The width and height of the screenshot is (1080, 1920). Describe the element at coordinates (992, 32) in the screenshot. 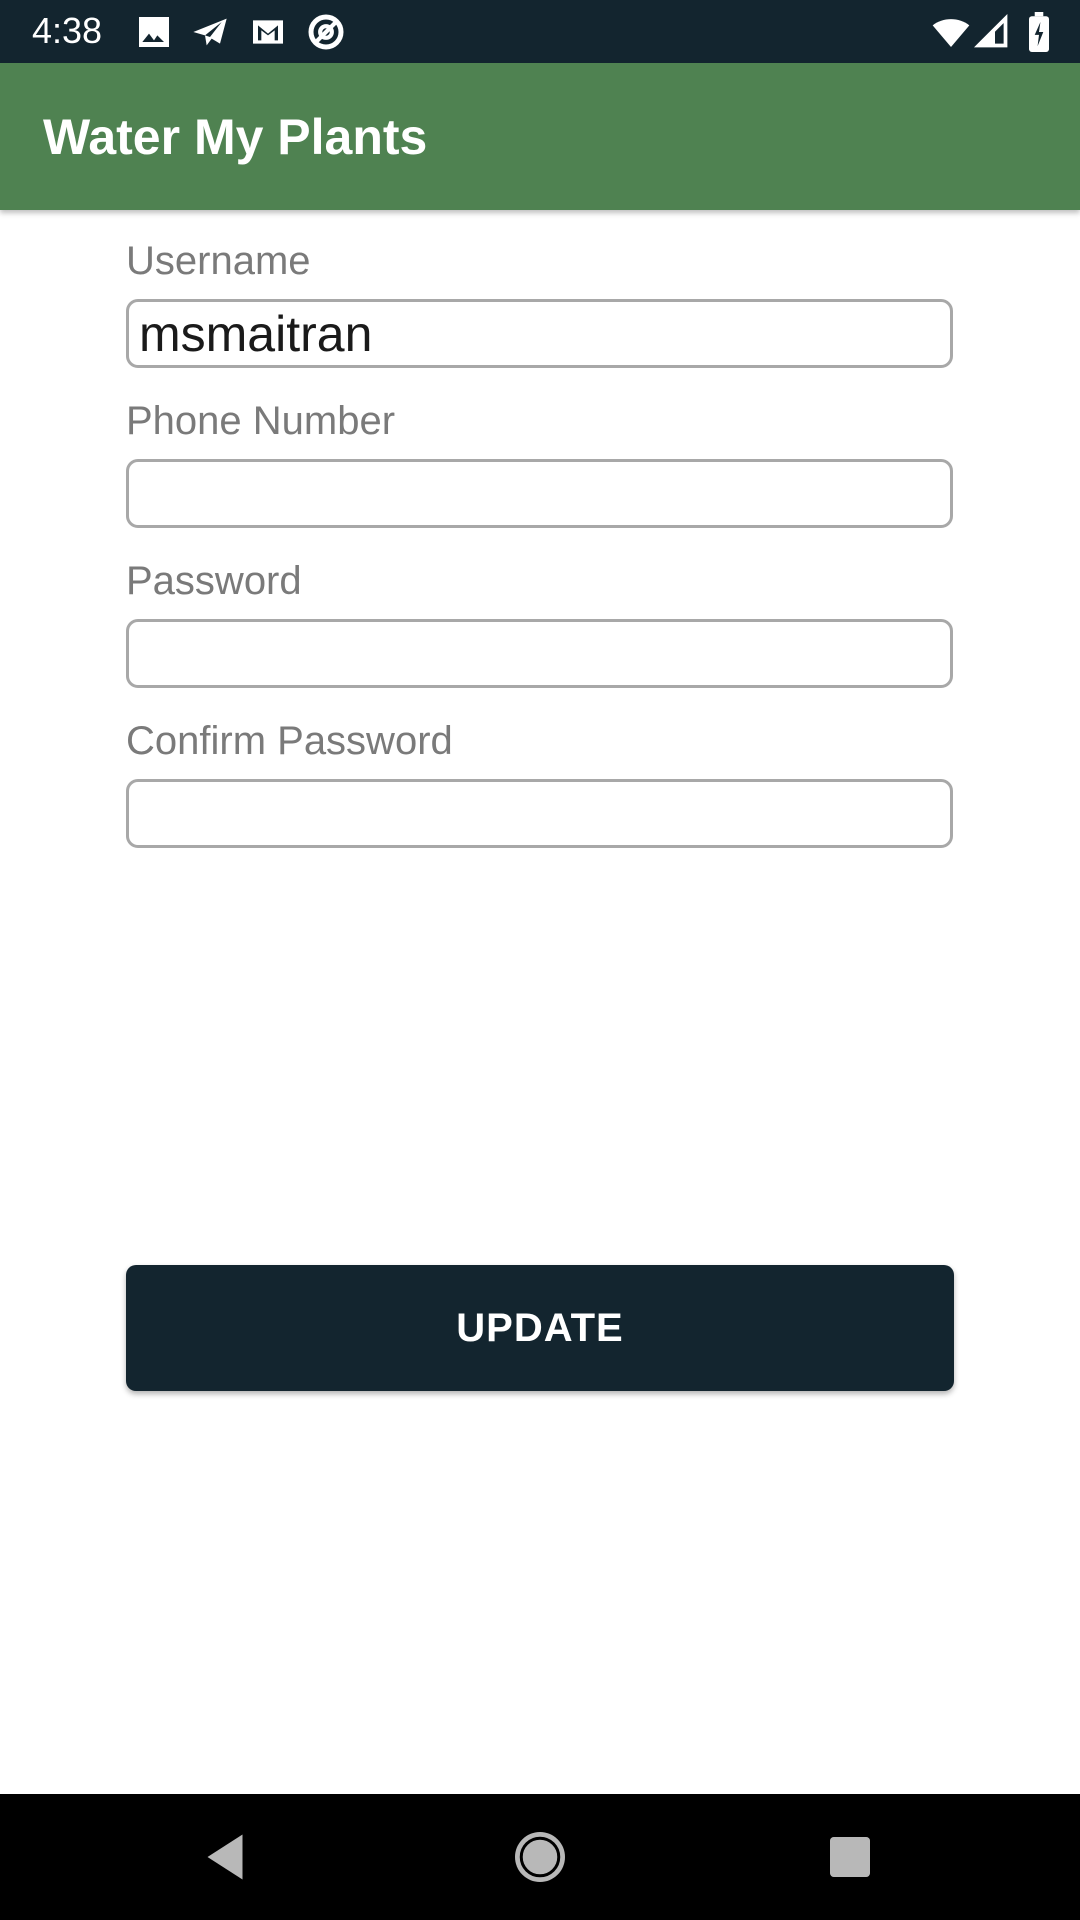

I see `cell-signal-icon` at that location.